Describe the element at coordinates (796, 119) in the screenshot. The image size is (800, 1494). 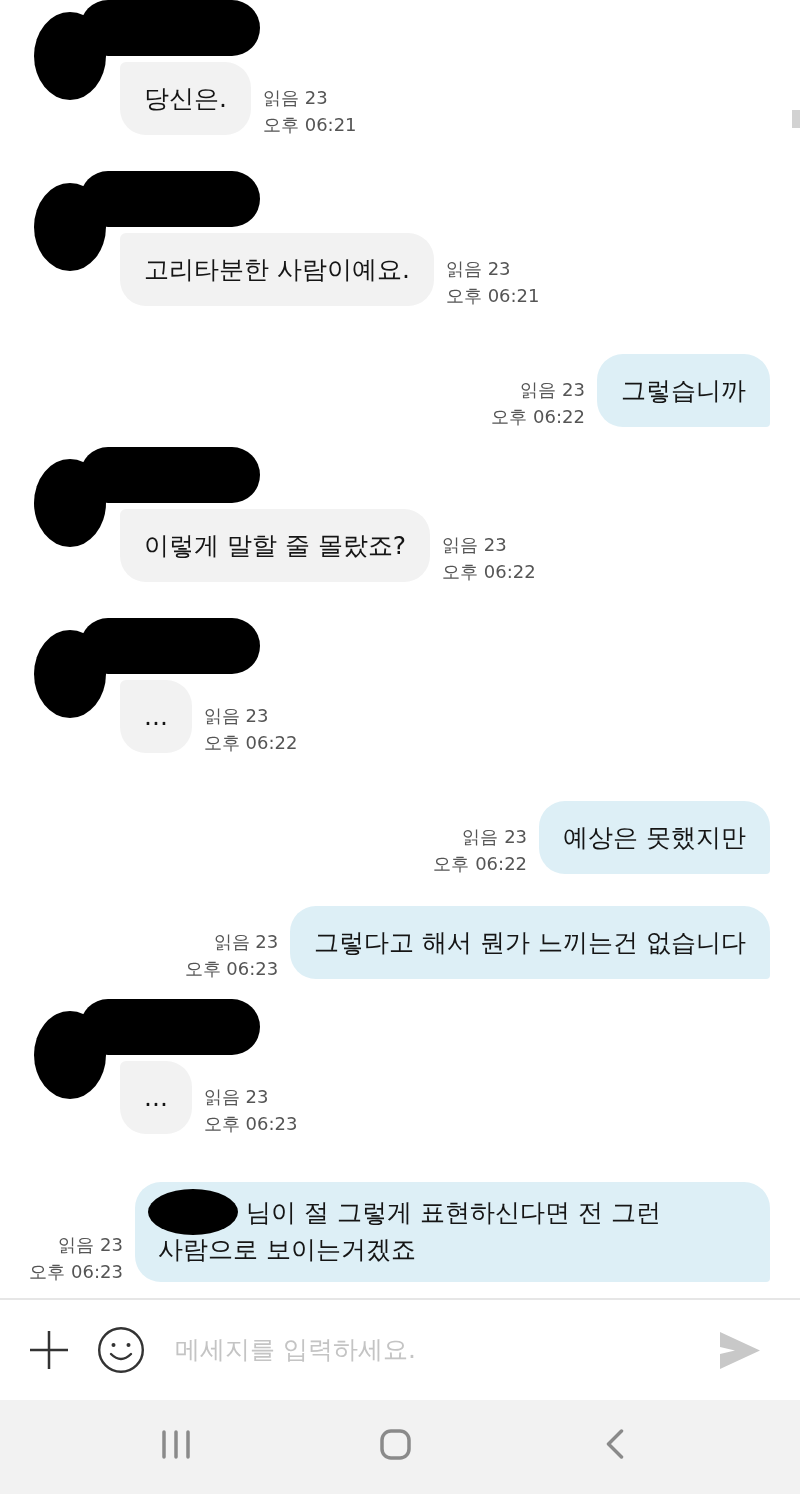
I see `scroll-indicator` at that location.